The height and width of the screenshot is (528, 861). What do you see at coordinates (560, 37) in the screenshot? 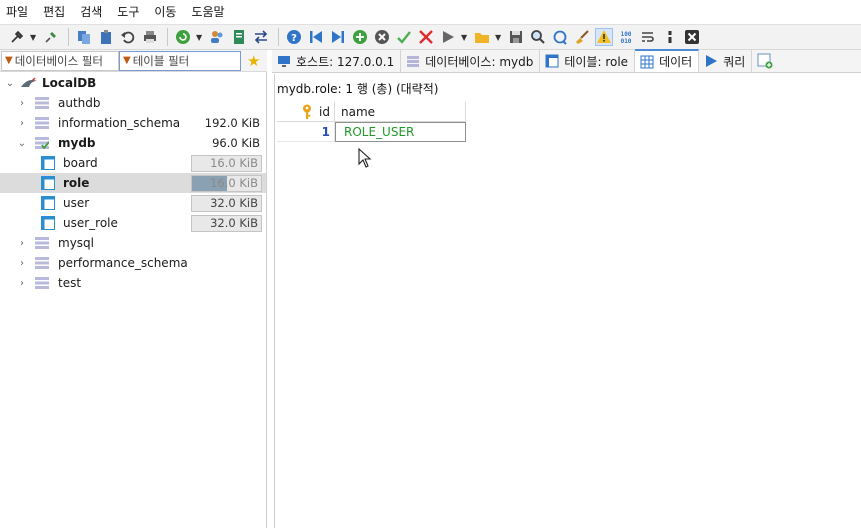
I see `replace-icon` at bounding box center [560, 37].